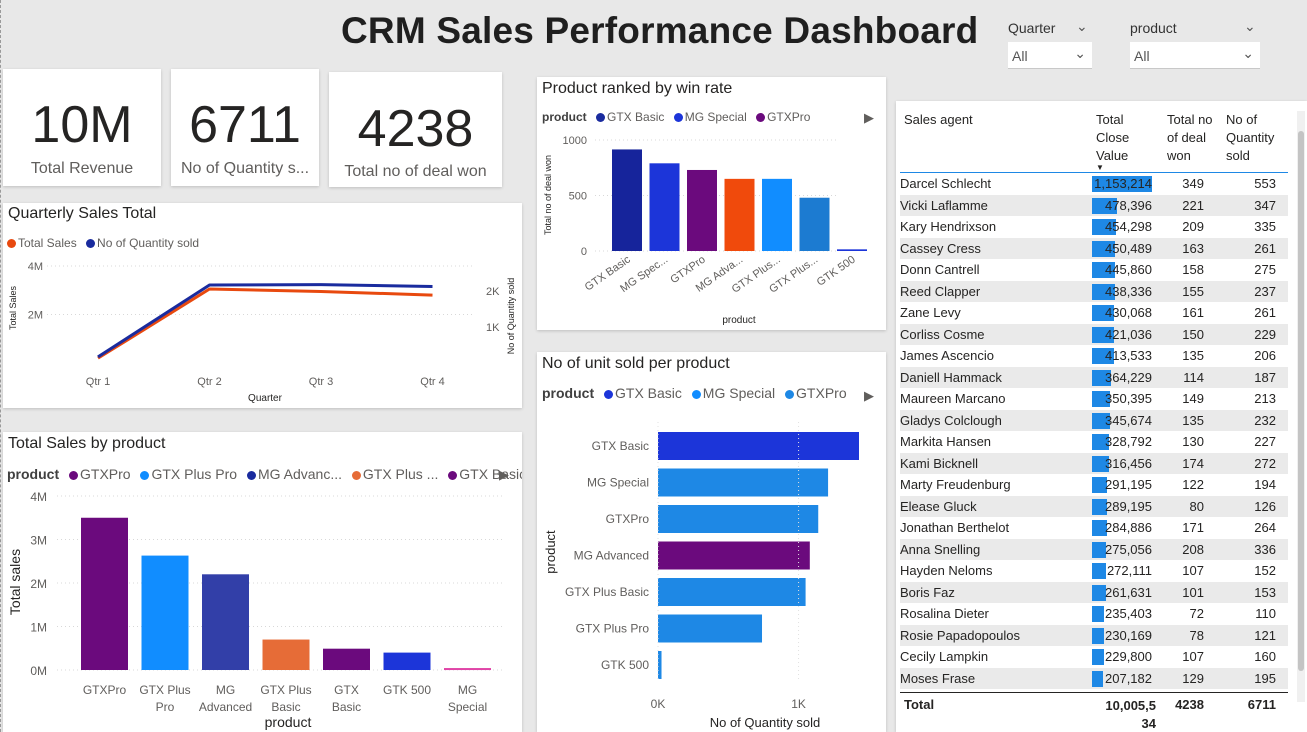 This screenshot has width=1307, height=732. What do you see at coordinates (1094, 270) in the screenshot?
I see `table-row: Donn Cantrell 445,860 158 275` at bounding box center [1094, 270].